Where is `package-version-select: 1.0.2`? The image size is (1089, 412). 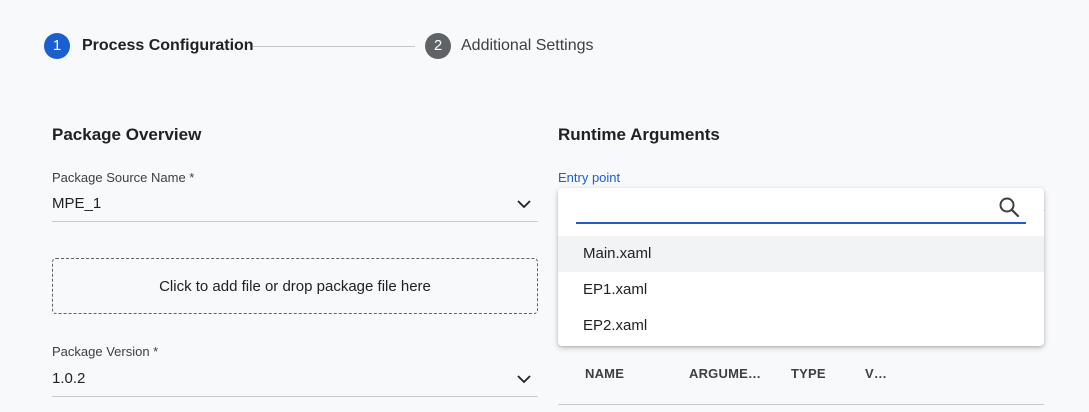 package-version-select: 1.0.2 is located at coordinates (68, 378).